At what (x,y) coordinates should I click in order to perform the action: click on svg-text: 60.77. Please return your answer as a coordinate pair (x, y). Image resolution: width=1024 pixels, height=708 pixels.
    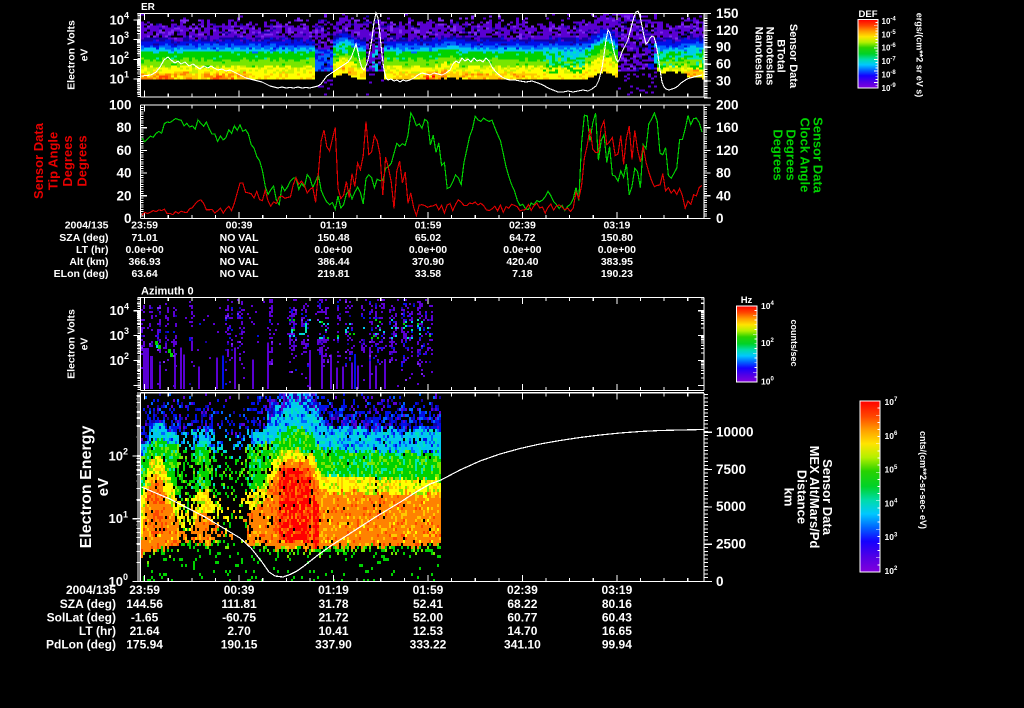
    Looking at the image, I should click on (522, 618).